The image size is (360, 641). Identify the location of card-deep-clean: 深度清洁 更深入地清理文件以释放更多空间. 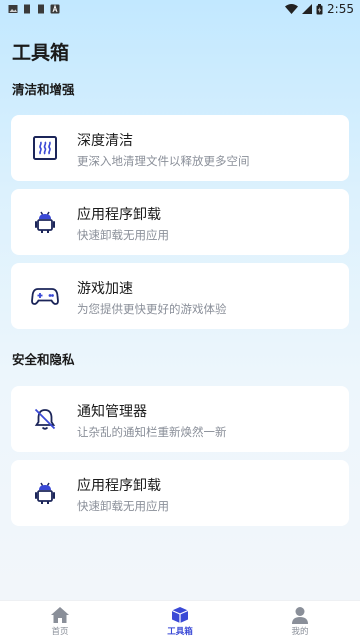
(180, 148).